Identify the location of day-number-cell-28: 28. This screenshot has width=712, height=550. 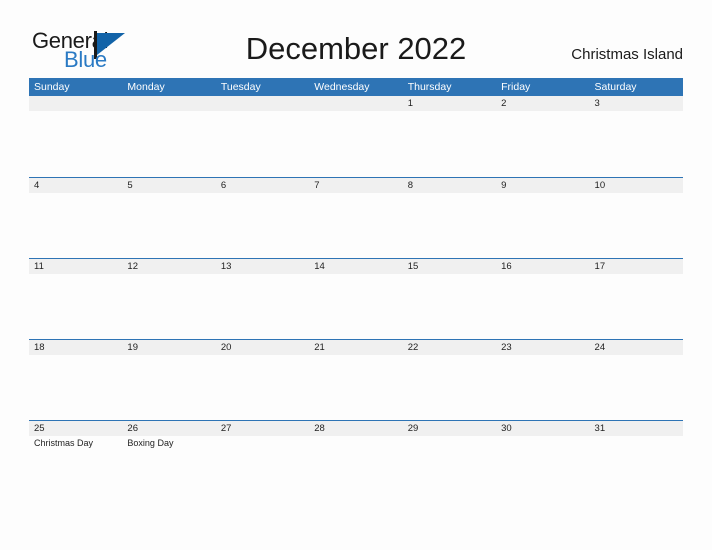
(355, 428).